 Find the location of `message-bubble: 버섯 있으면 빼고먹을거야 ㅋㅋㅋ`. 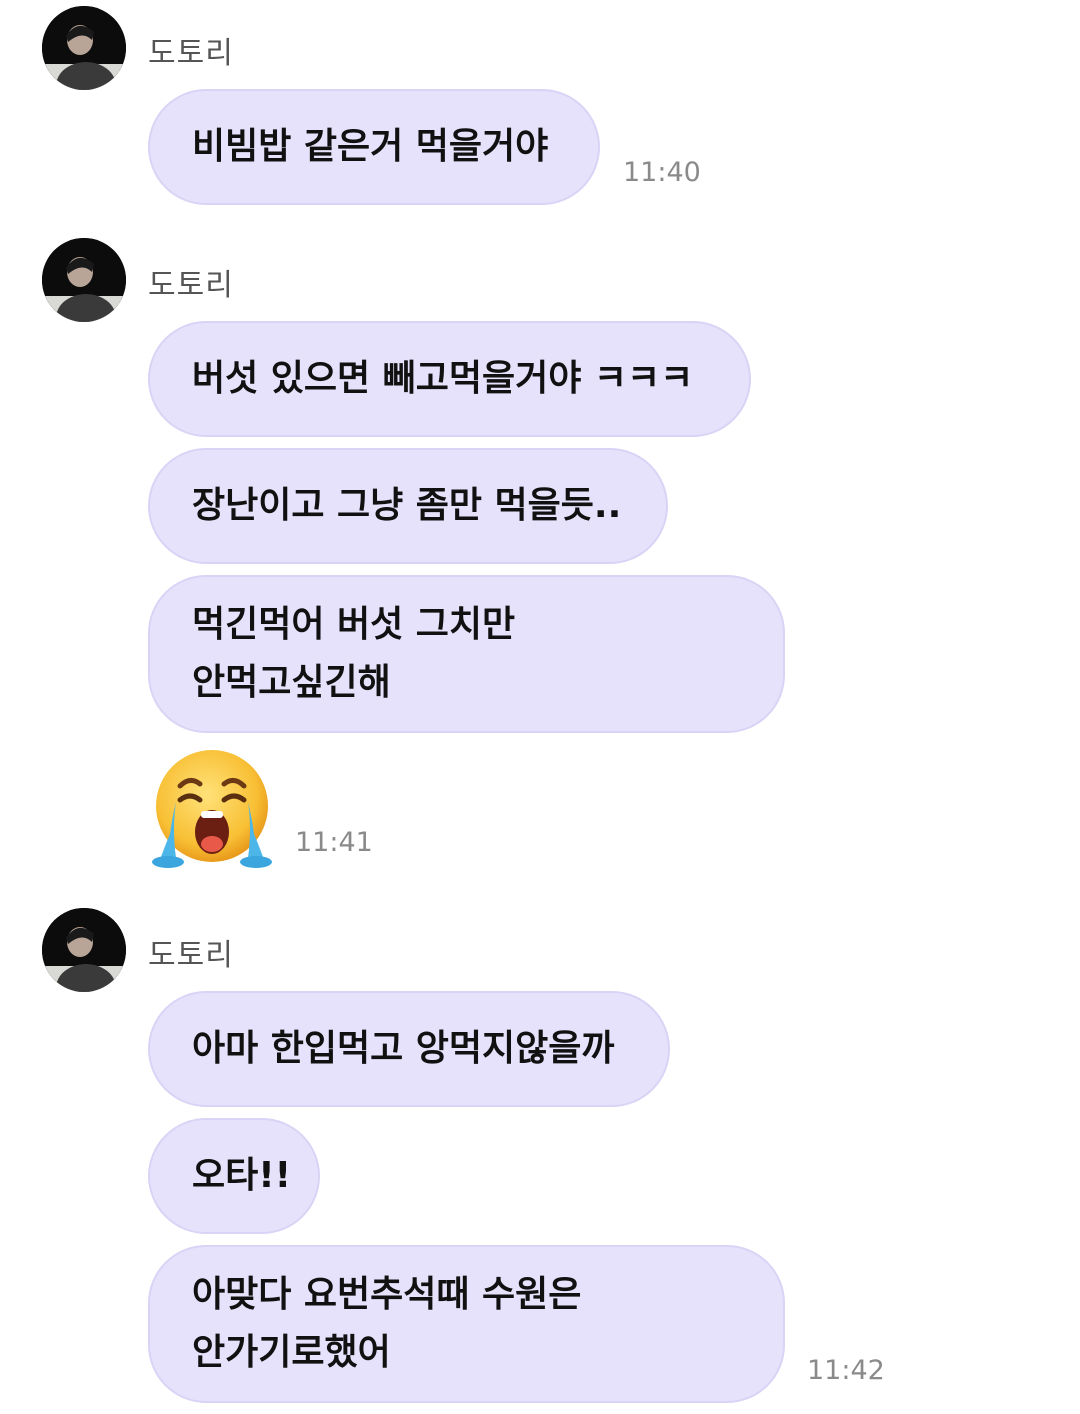

message-bubble: 버섯 있으면 빼고먹을거야 ㅋㅋㅋ is located at coordinates (449, 379).